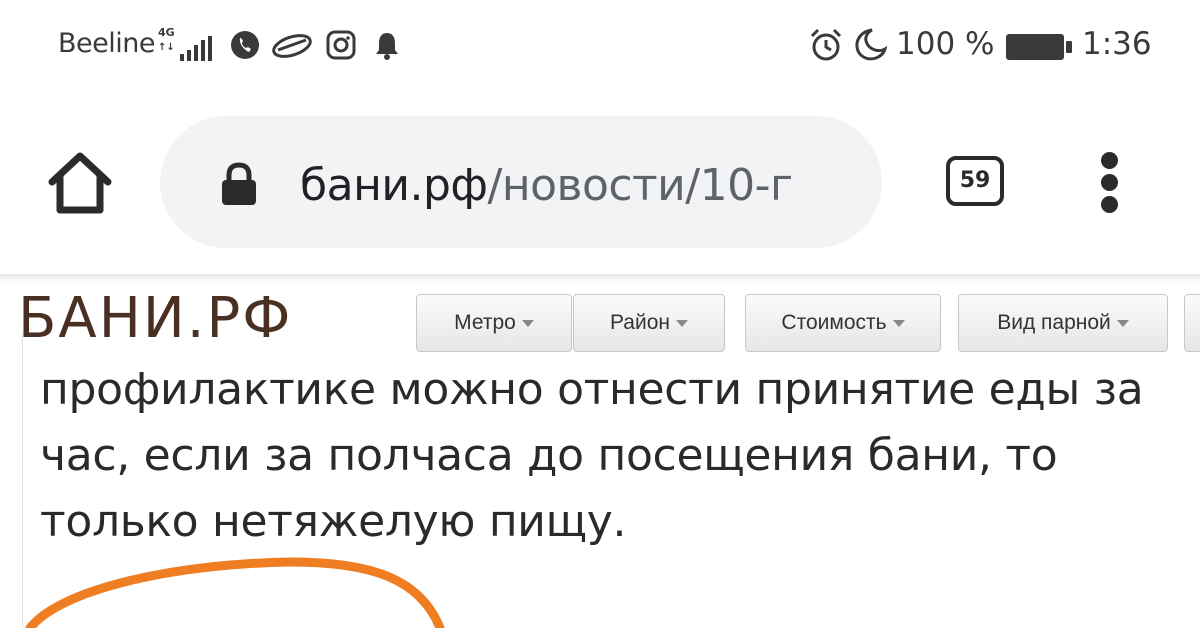 Image resolution: width=1200 pixels, height=628 pixels. I want to click on filter-label: Метро, so click(485, 322).